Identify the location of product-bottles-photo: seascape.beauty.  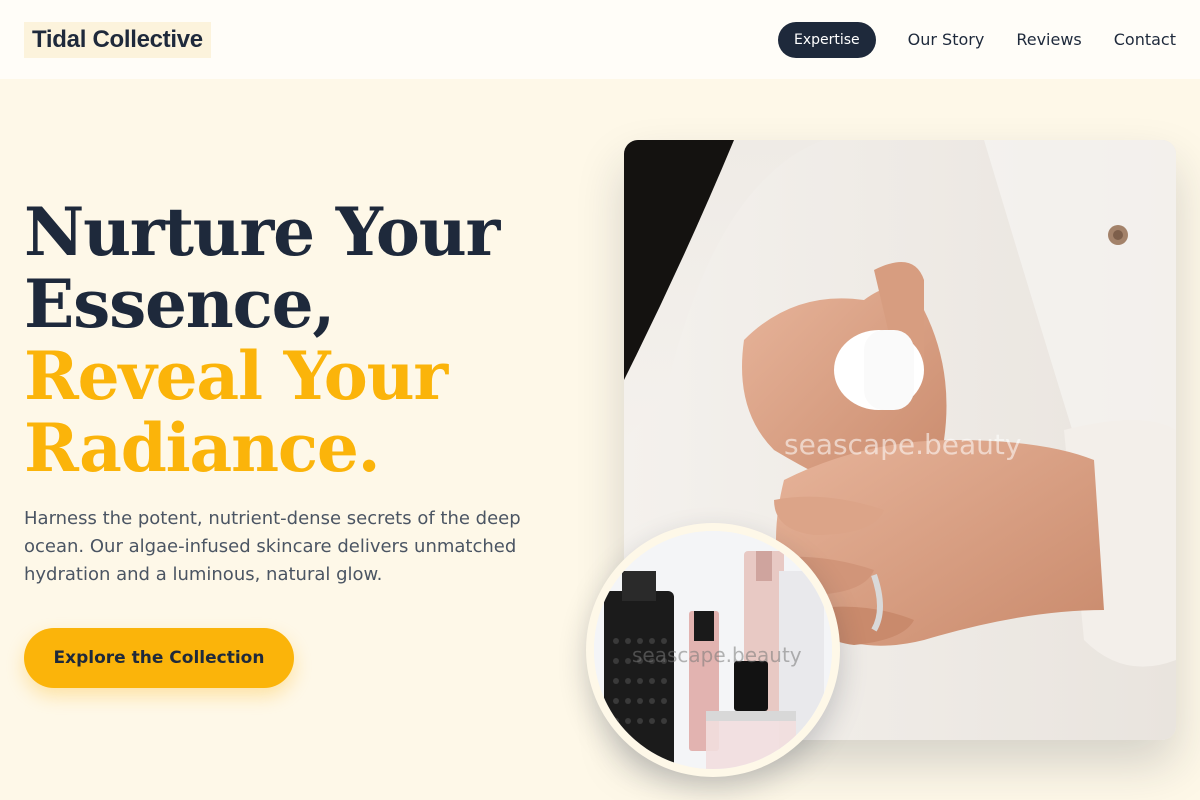
(713, 650).